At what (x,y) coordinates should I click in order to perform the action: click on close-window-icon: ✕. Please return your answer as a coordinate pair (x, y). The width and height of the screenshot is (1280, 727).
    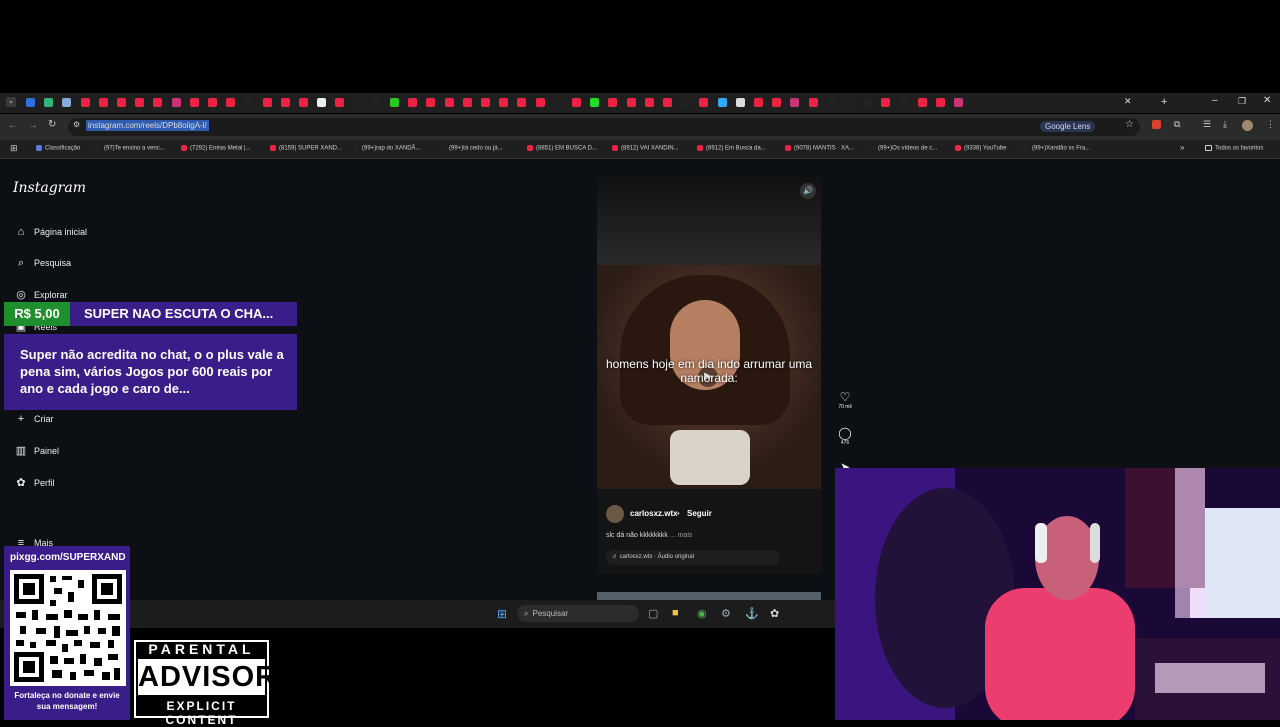
    Looking at the image, I should click on (1267, 100).